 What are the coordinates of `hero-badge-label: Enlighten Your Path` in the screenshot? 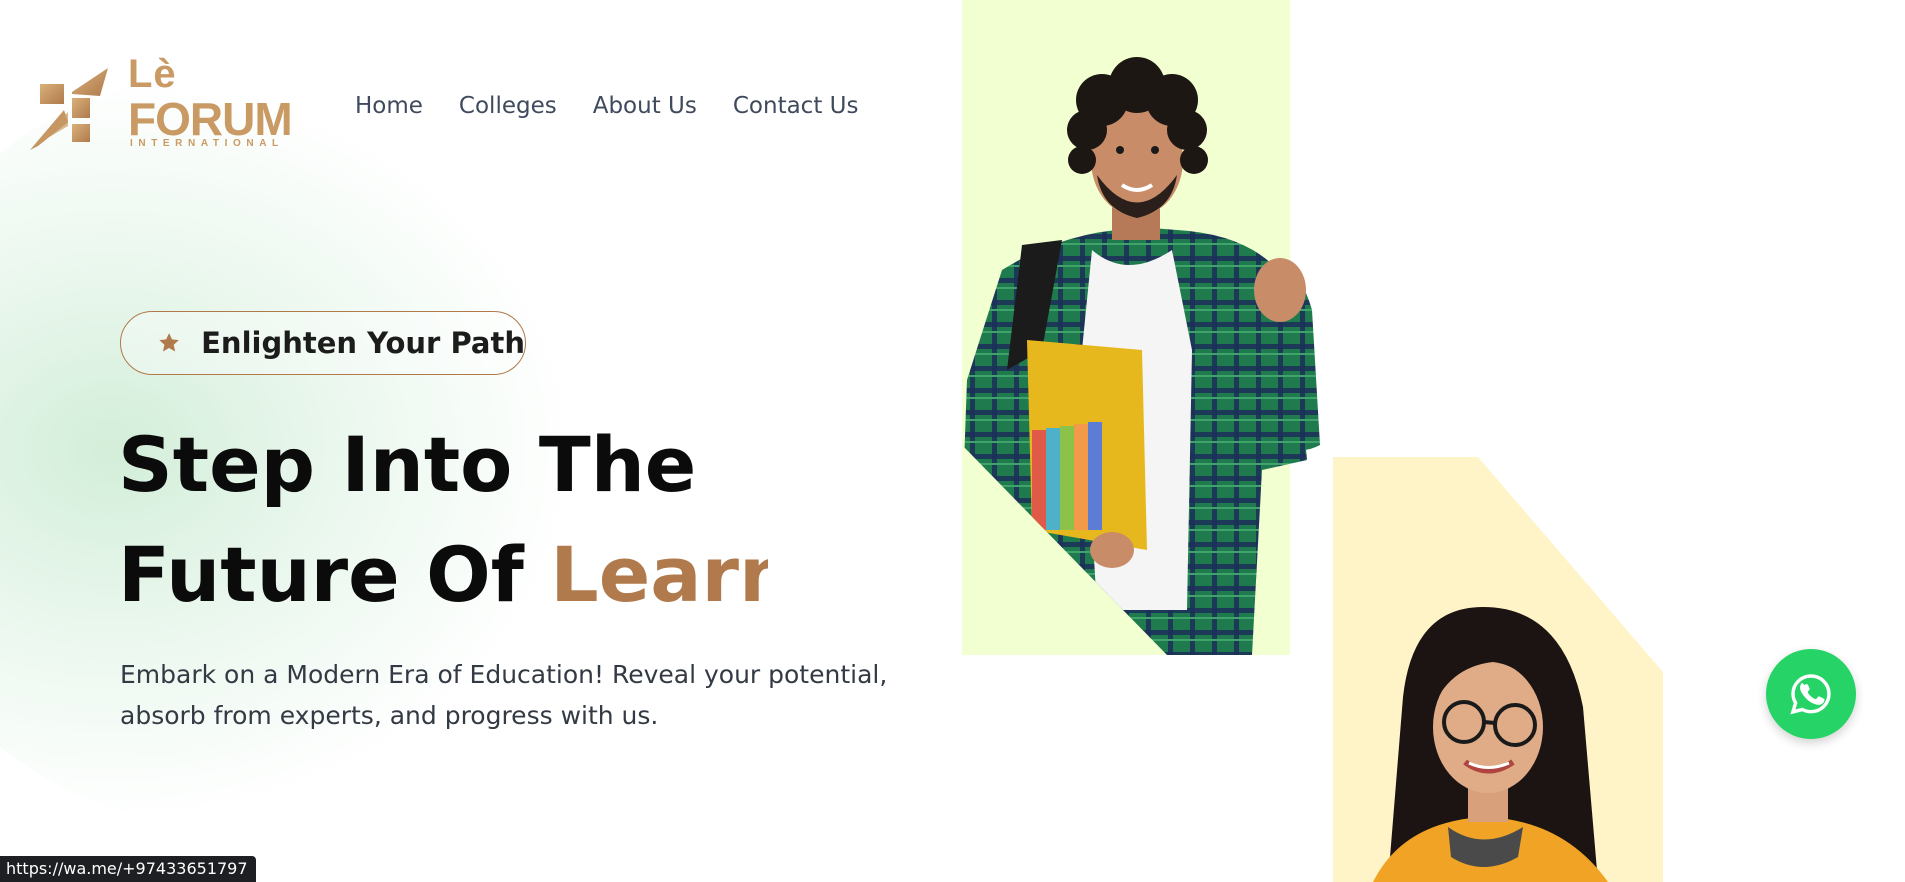 It's located at (363, 343).